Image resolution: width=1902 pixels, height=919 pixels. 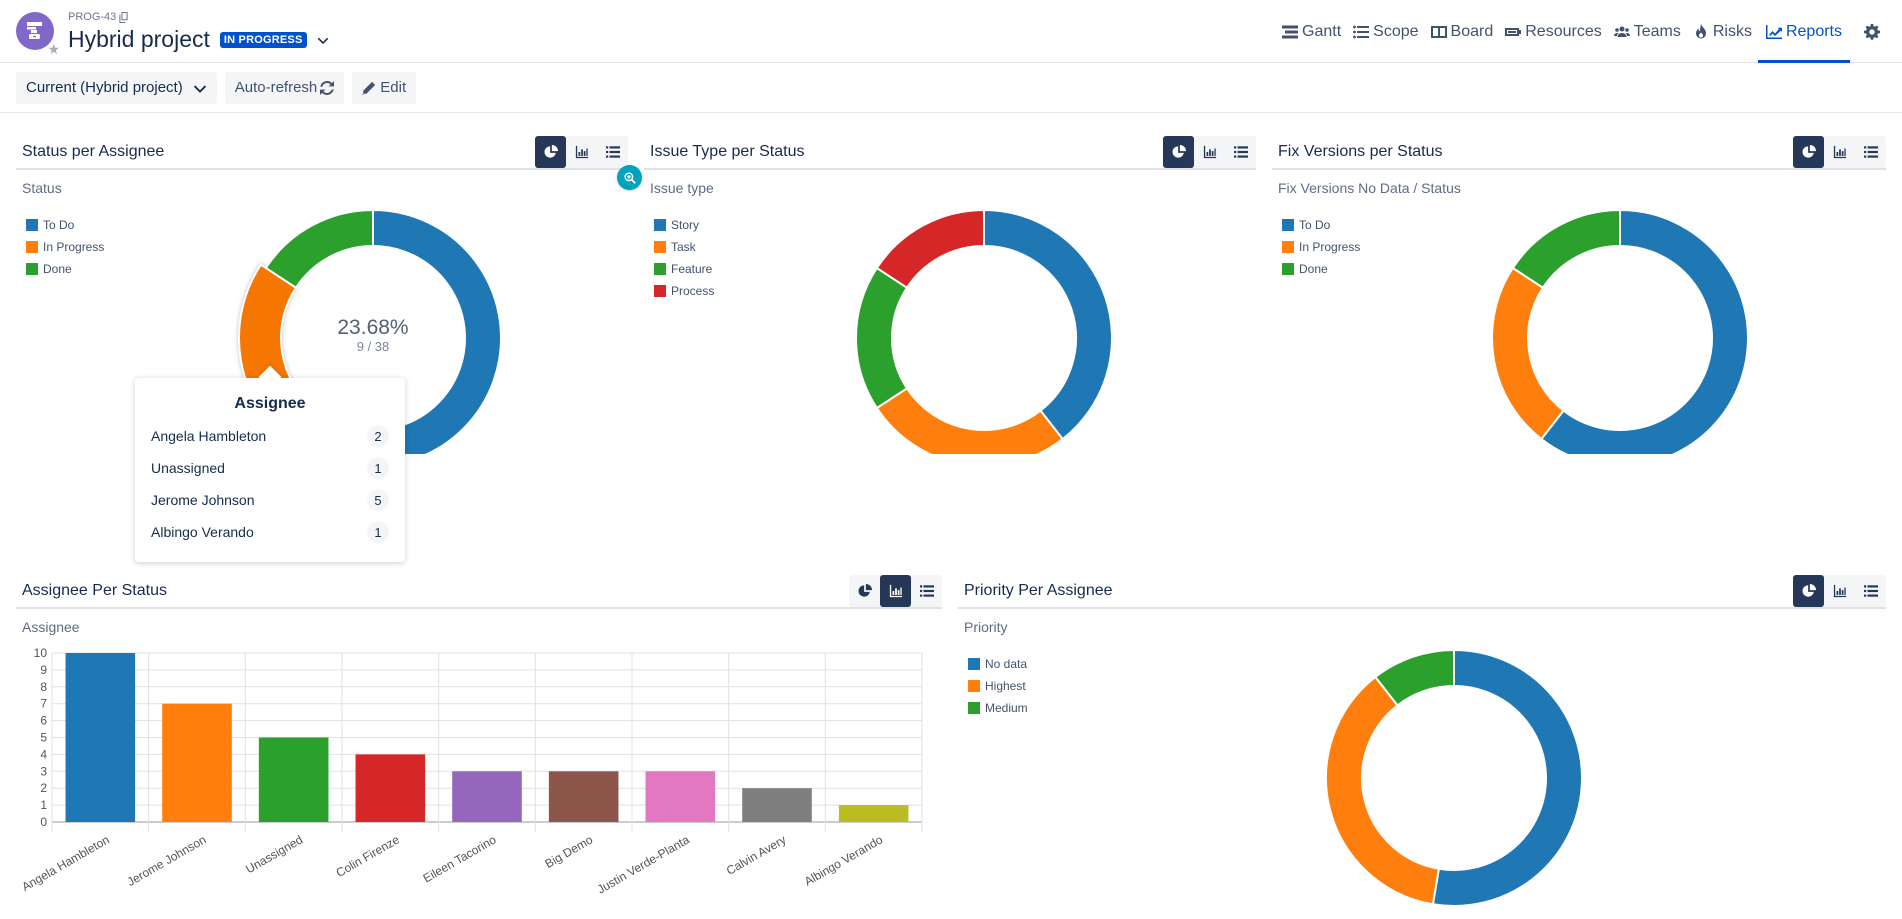 What do you see at coordinates (373, 346) in the screenshot?
I see `center-fraction: 9 / 38` at bounding box center [373, 346].